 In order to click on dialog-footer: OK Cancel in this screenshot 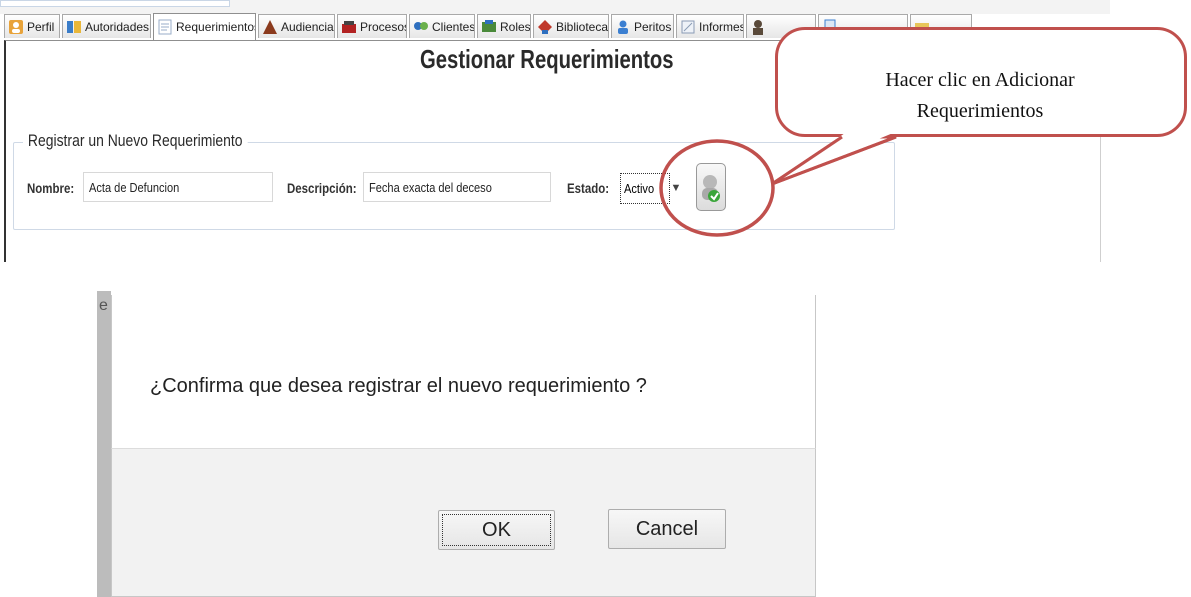, I will do `click(463, 522)`.